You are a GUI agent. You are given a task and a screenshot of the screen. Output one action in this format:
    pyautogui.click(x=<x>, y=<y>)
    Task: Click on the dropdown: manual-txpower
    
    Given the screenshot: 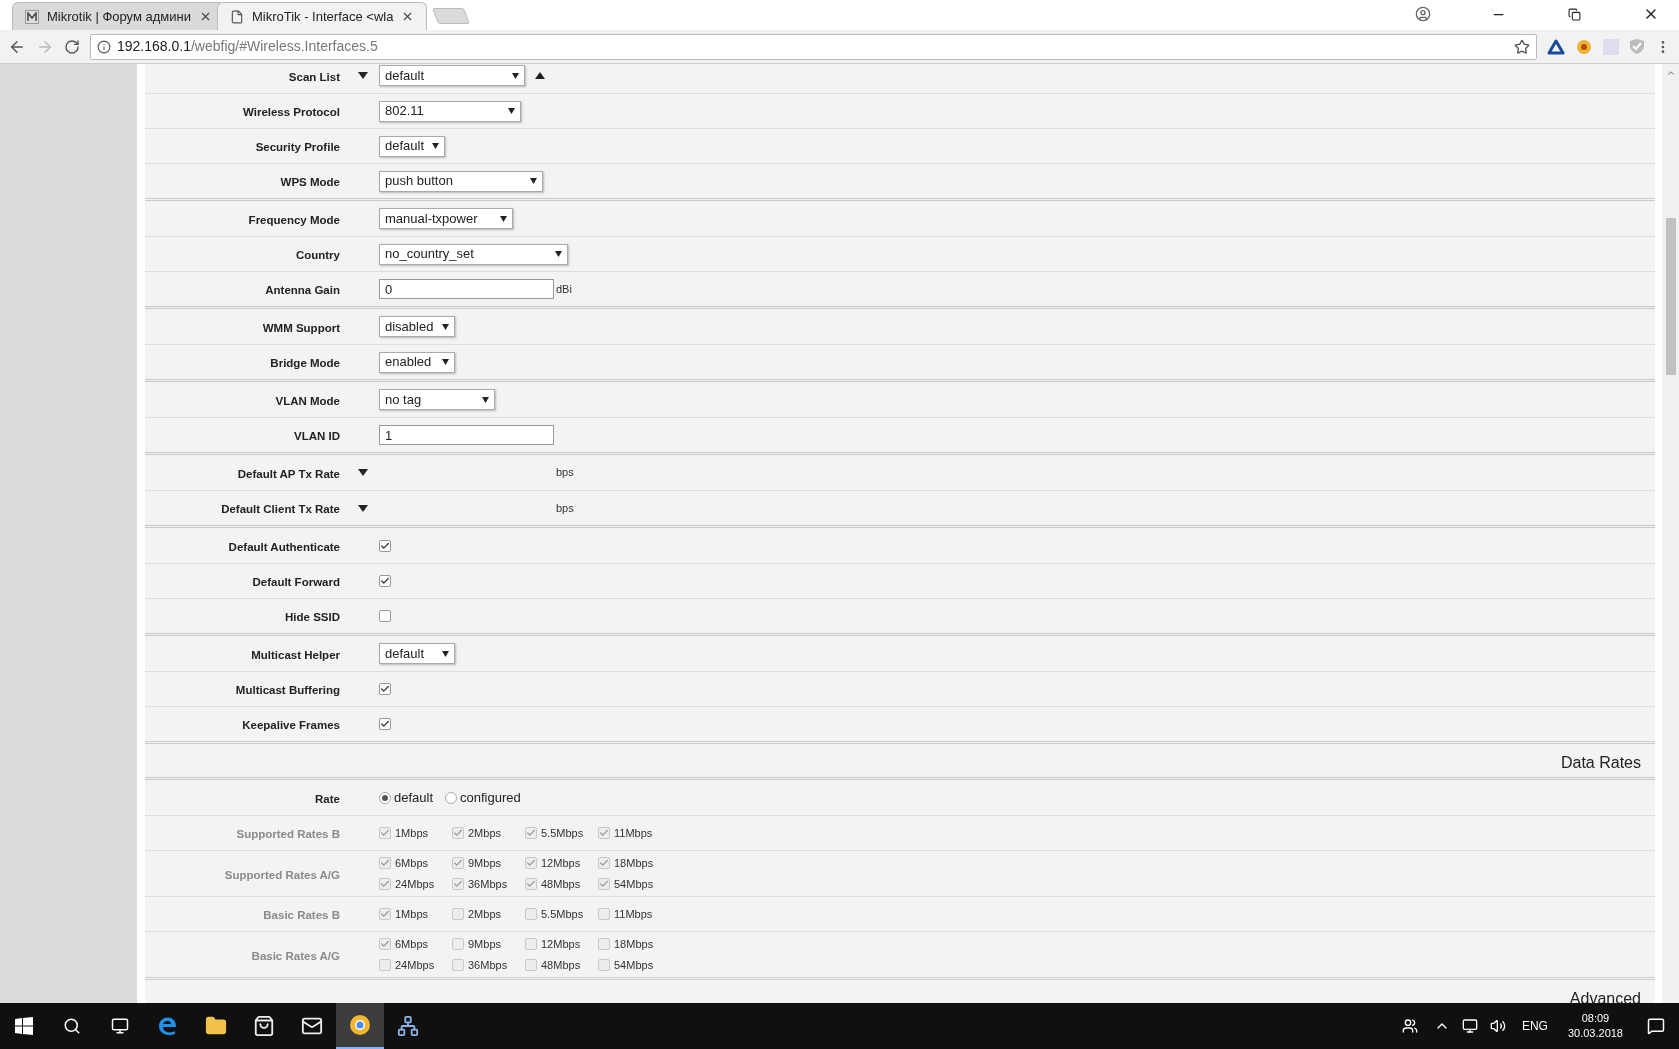 What is the action you would take?
    pyautogui.click(x=446, y=218)
    